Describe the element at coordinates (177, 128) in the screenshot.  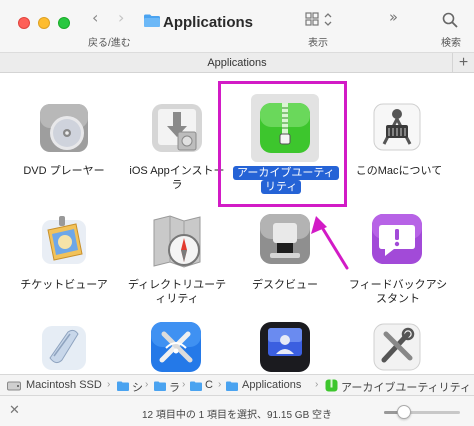
I see `ios-app-installer-icon` at that location.